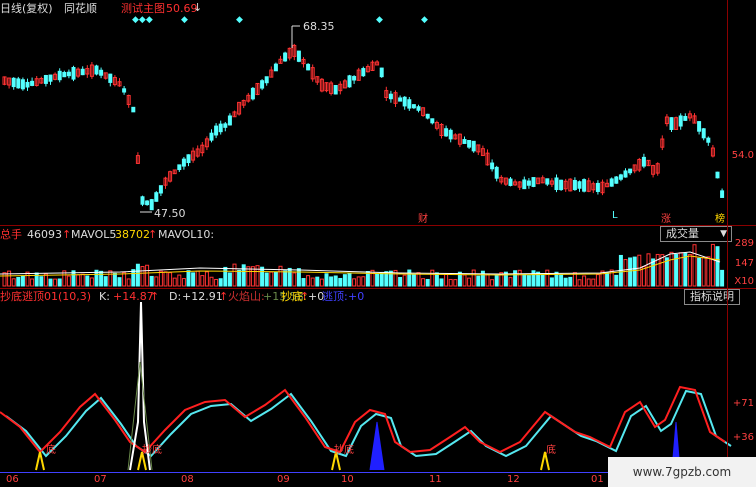  What do you see at coordinates (720, 217) in the screenshot?
I see `event-marker-list: 榜` at bounding box center [720, 217].